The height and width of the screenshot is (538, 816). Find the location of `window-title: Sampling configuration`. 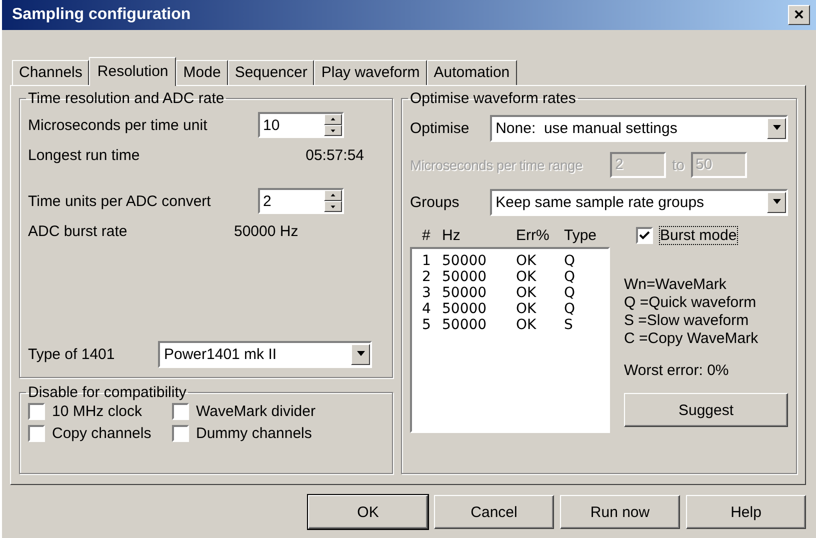

window-title: Sampling configuration is located at coordinates (101, 15).